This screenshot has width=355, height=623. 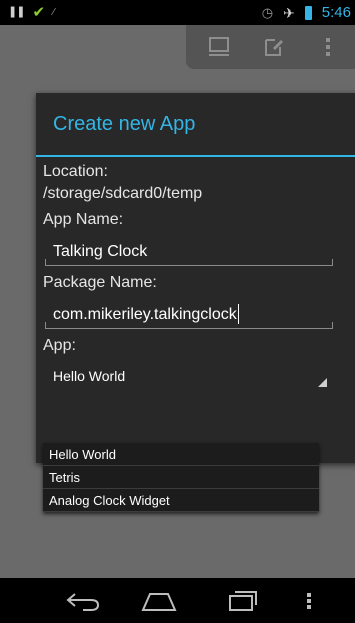 I want to click on notification-icon: ⁄, so click(x=54, y=12).